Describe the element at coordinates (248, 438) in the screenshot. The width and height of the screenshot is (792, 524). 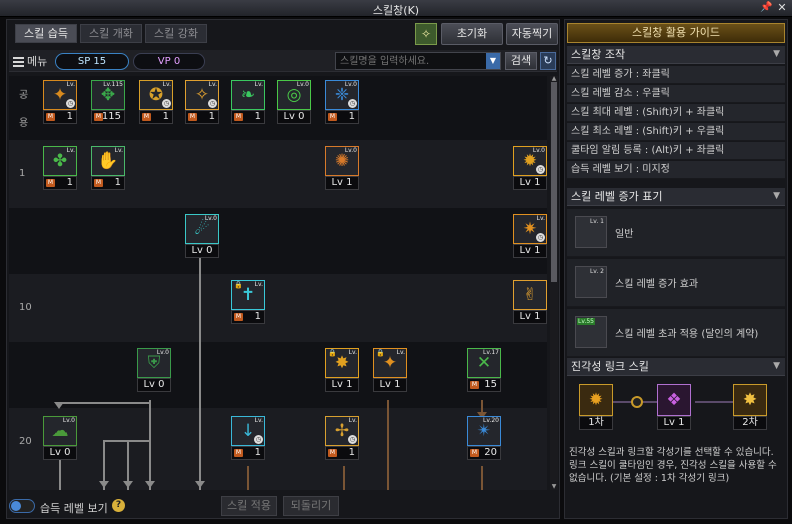
I see `skill-slot: ↓ Lv. ◷ M 1` at that location.